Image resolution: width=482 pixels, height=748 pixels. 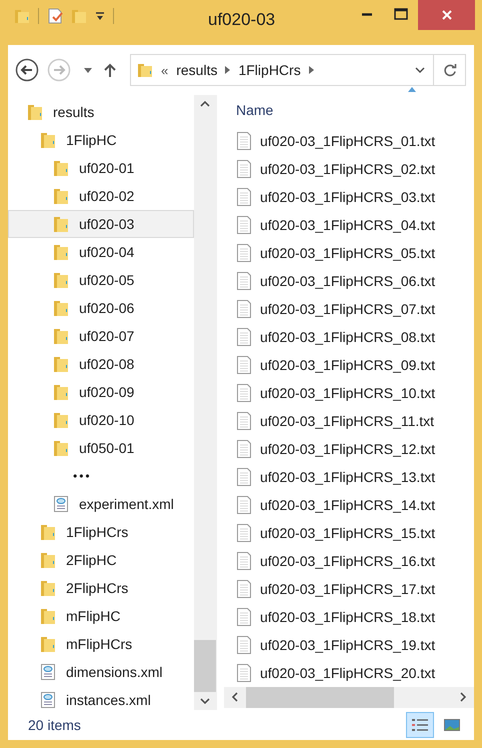 I want to click on file-item: uf020-03_1FlipHCRS_11.txt, so click(x=349, y=420).